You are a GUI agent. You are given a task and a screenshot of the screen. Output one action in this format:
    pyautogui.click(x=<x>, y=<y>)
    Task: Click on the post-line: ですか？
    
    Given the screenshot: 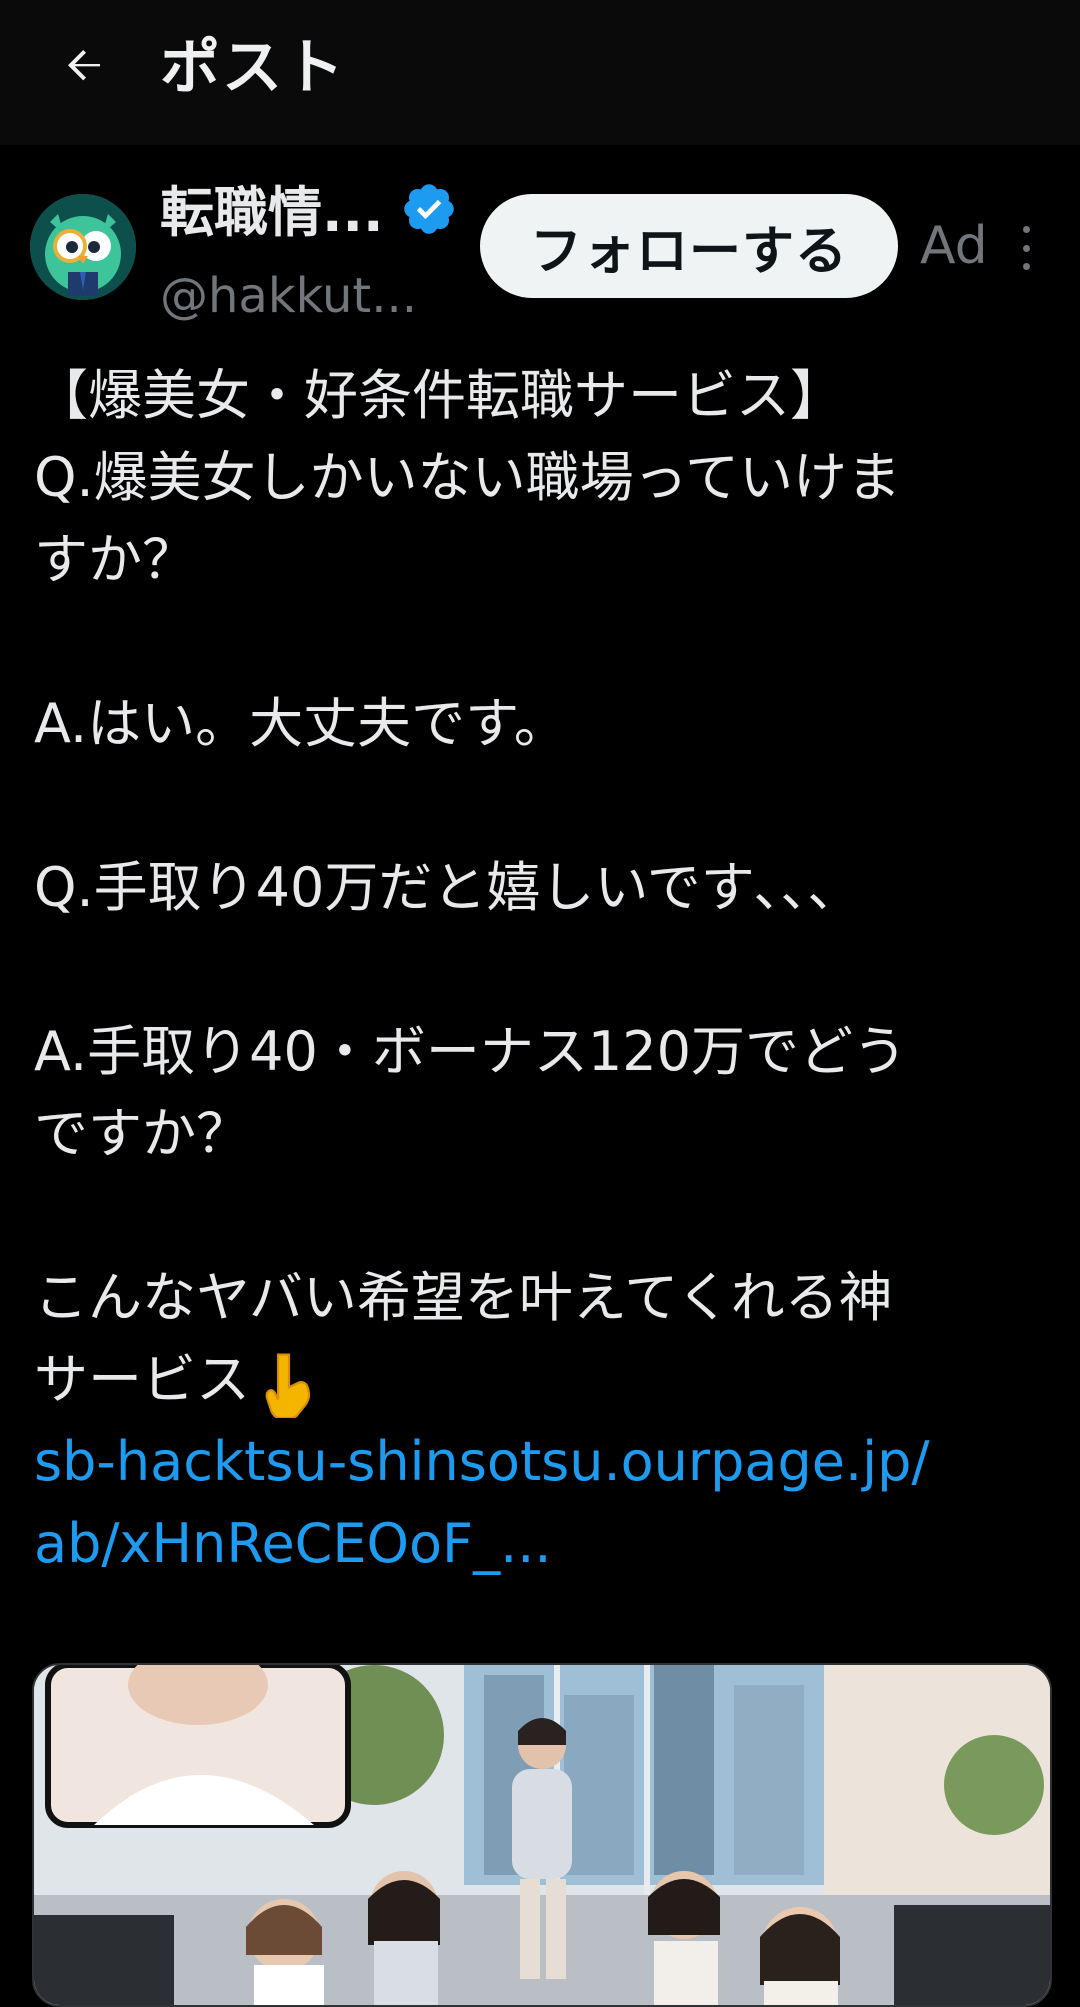 What is the action you would take?
    pyautogui.click(x=142, y=1133)
    